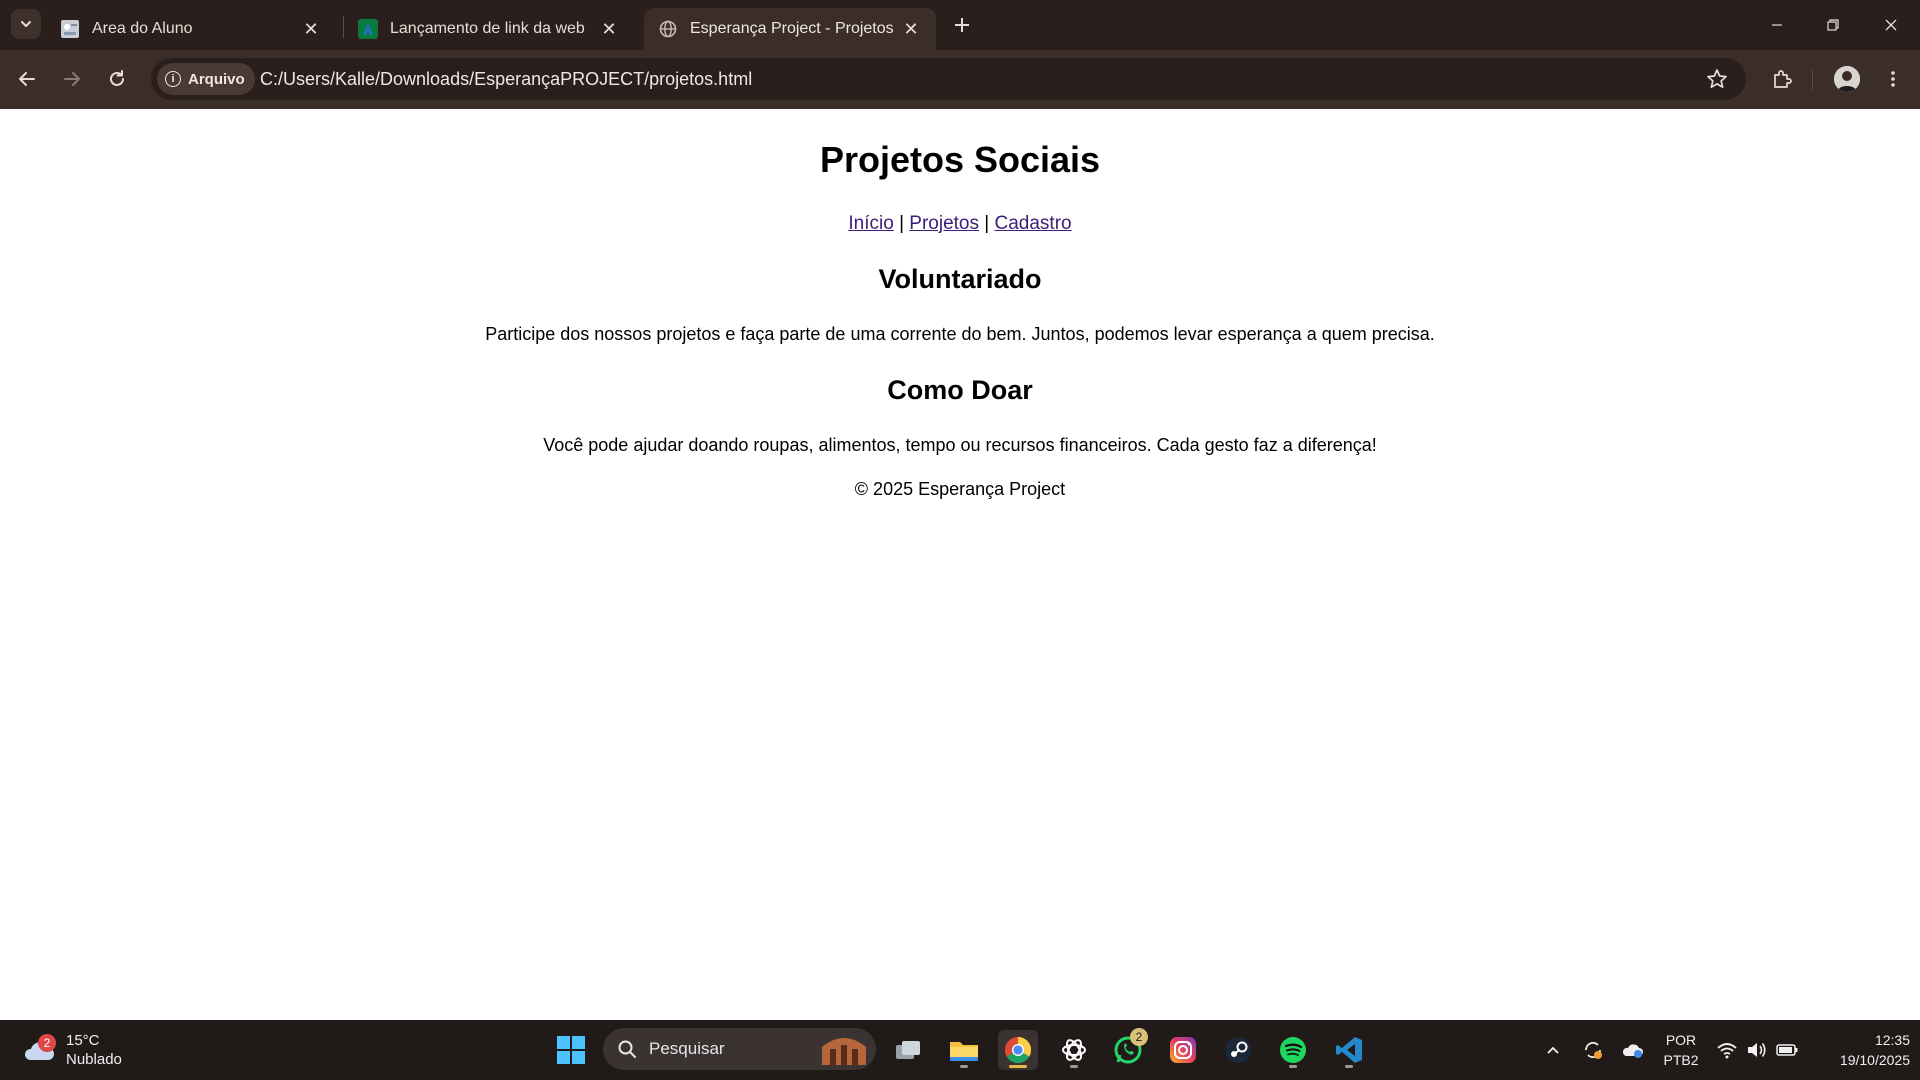 The image size is (1920, 1080). I want to click on arrow-right-icon, so click(72, 79).